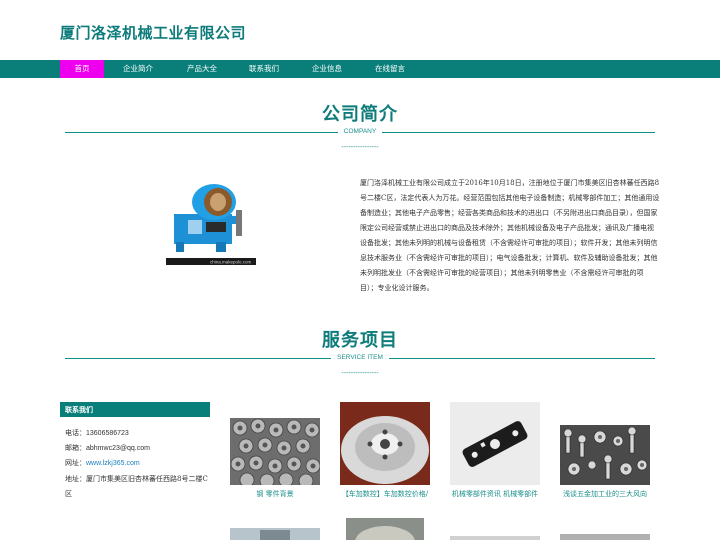 The height and width of the screenshot is (540, 720). Describe the element at coordinates (75, 433) in the screenshot. I see `phone-label: 电话：` at that location.